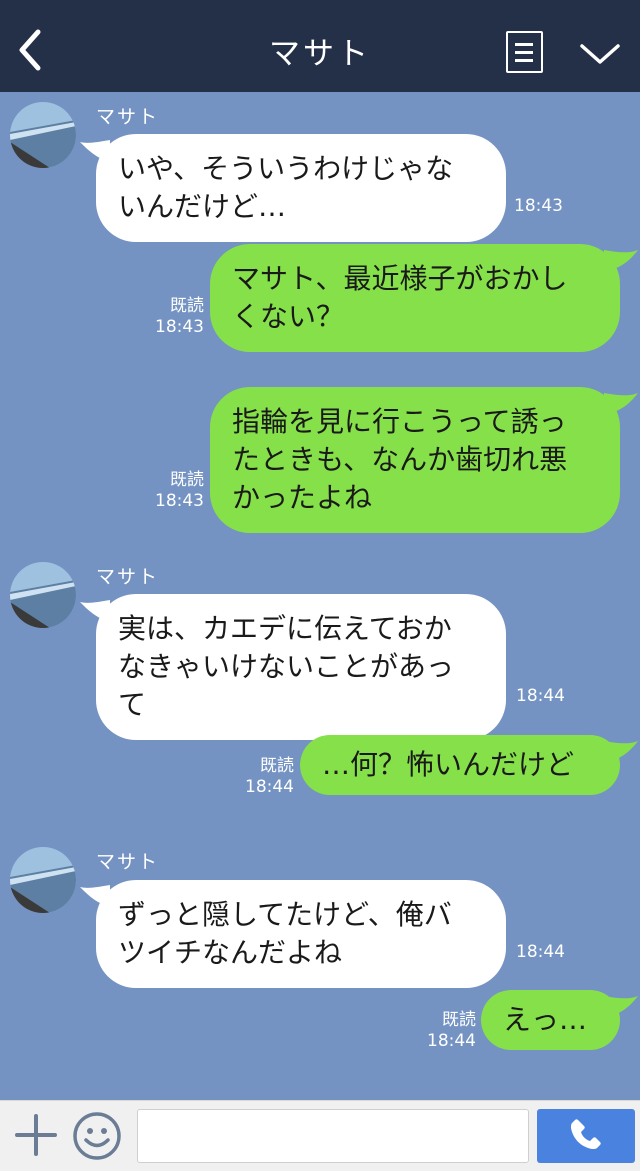  Describe the element at coordinates (415, 298) in the screenshot. I see `outgoing-message-bubble: マサト、最近様子がおかし くない？` at that location.